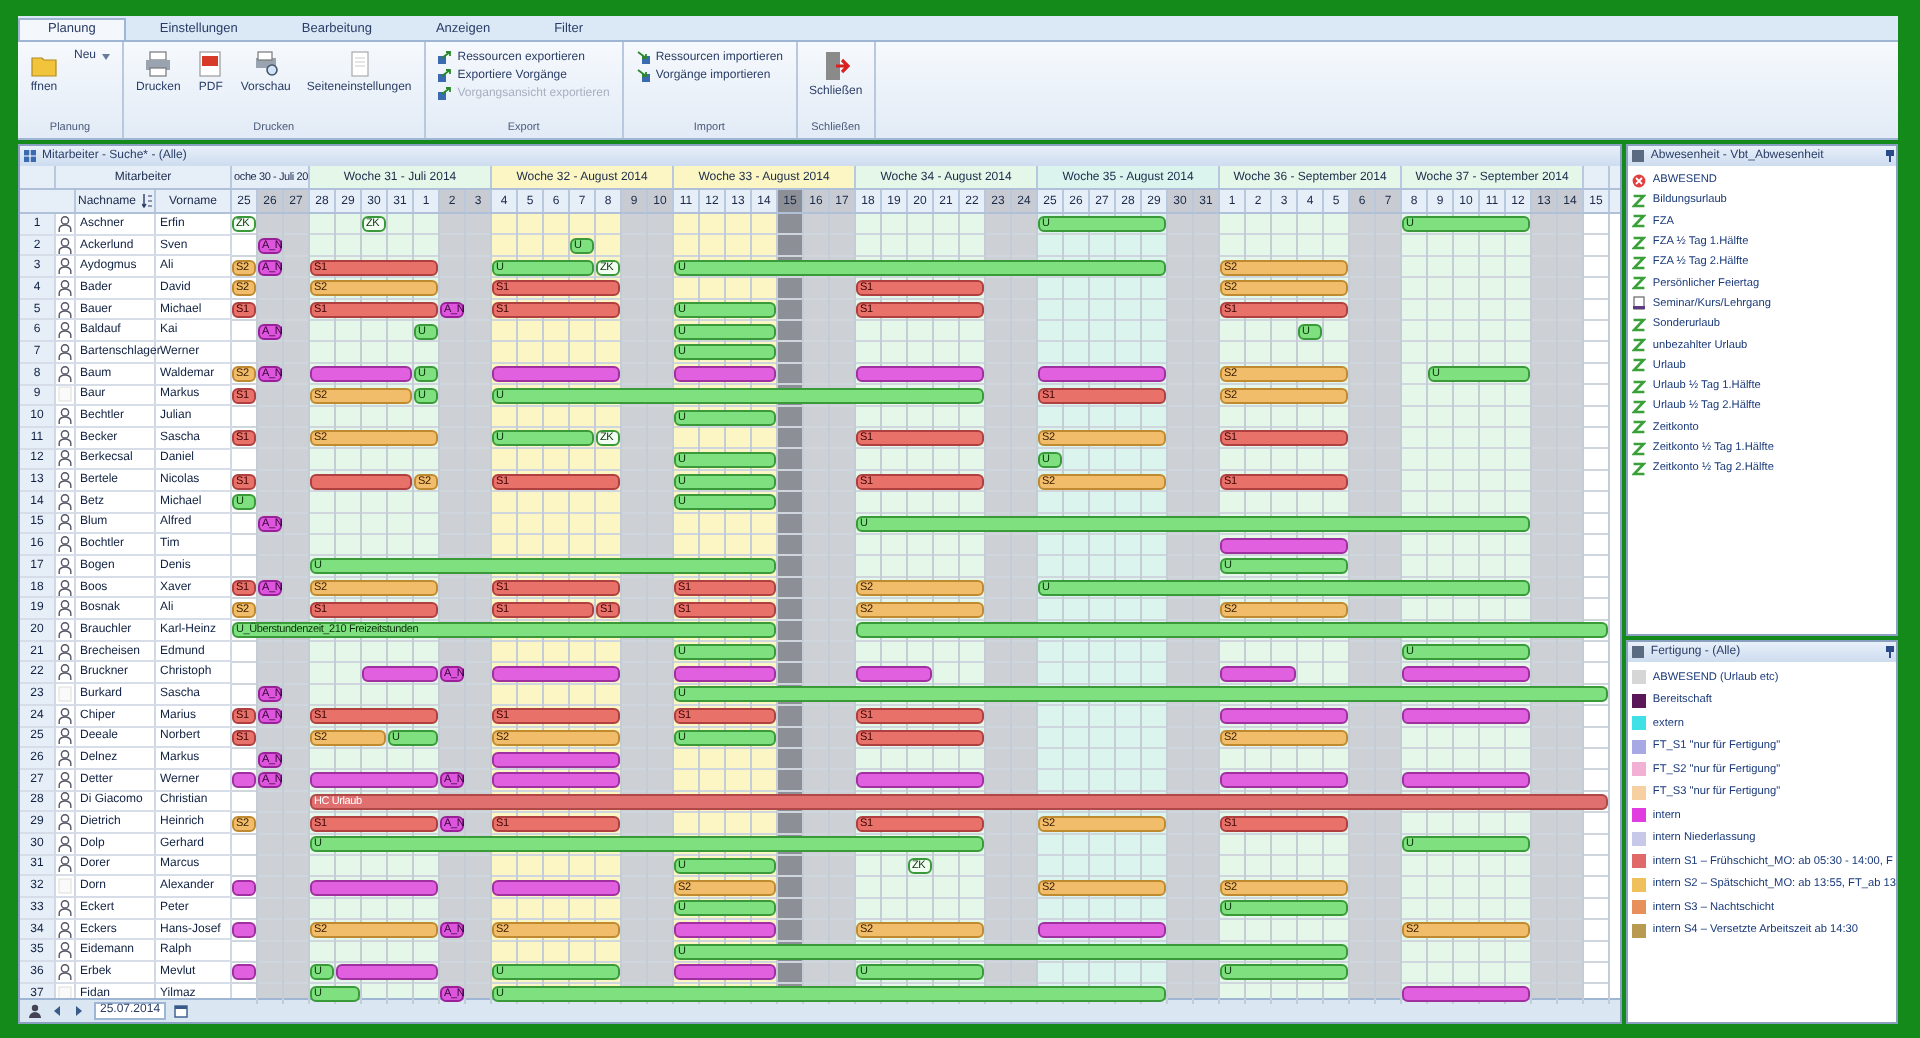  I want to click on page-icon, so click(359, 64).